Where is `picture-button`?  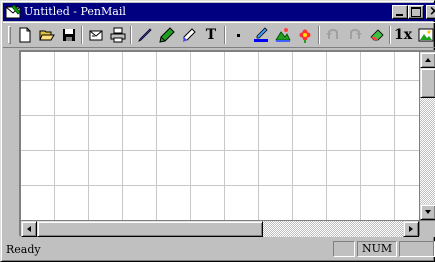
picture-button is located at coordinates (283, 35).